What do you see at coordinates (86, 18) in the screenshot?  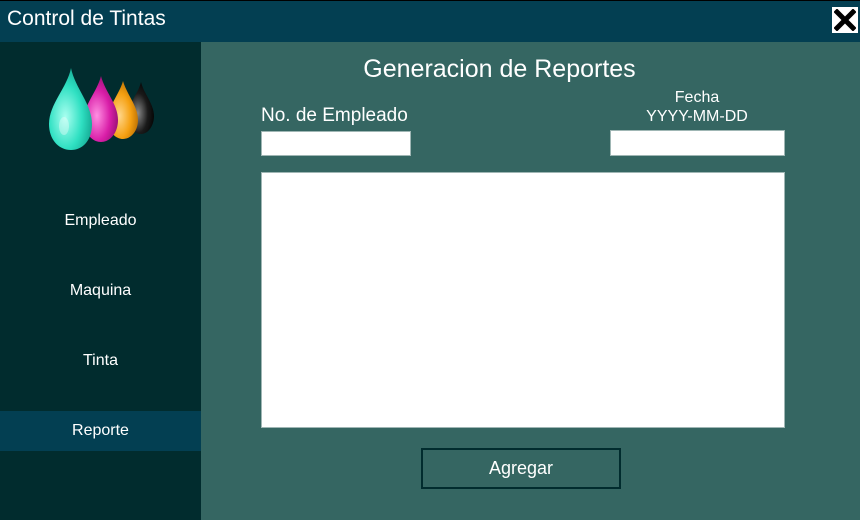 I see `window-title: Control de Tintas` at bounding box center [86, 18].